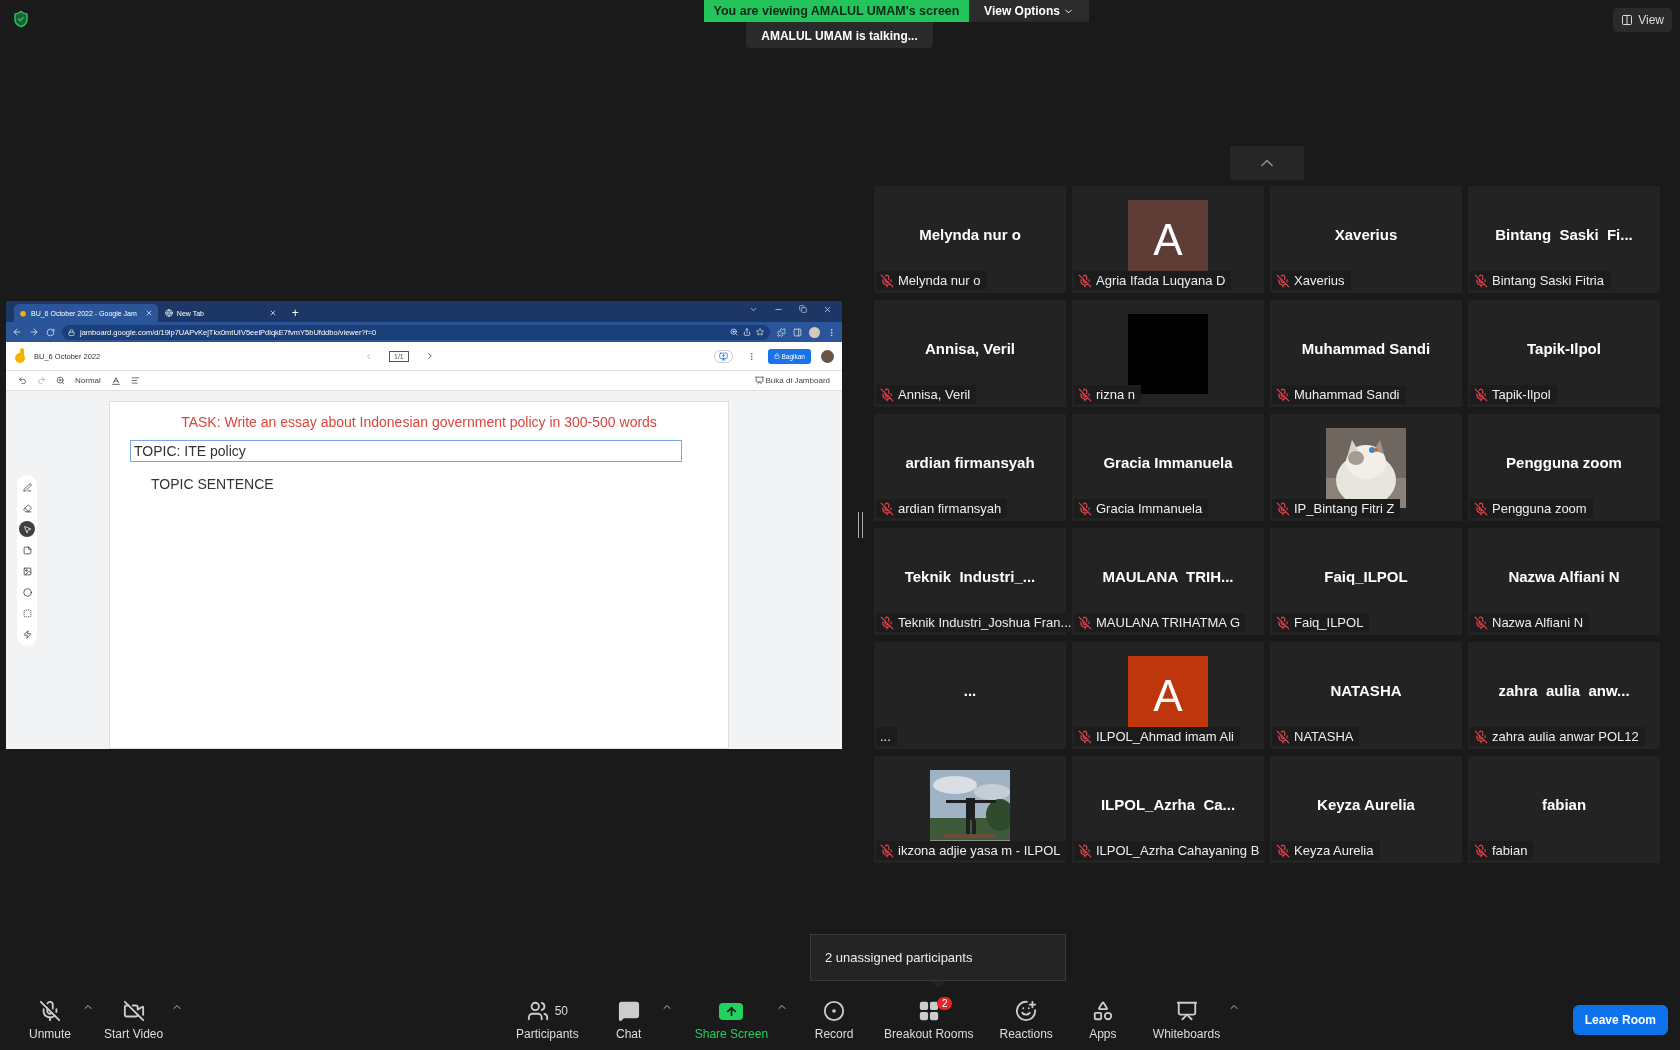 The height and width of the screenshot is (1050, 1680). I want to click on participant-label-text: rizna n, so click(1116, 394).